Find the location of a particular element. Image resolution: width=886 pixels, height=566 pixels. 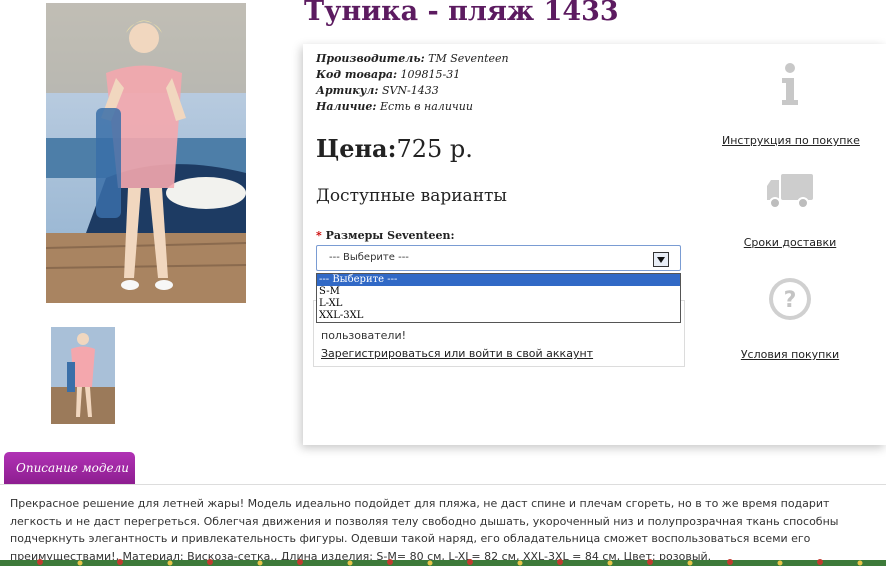

tab-description: Описание модели is located at coordinates (69, 468).